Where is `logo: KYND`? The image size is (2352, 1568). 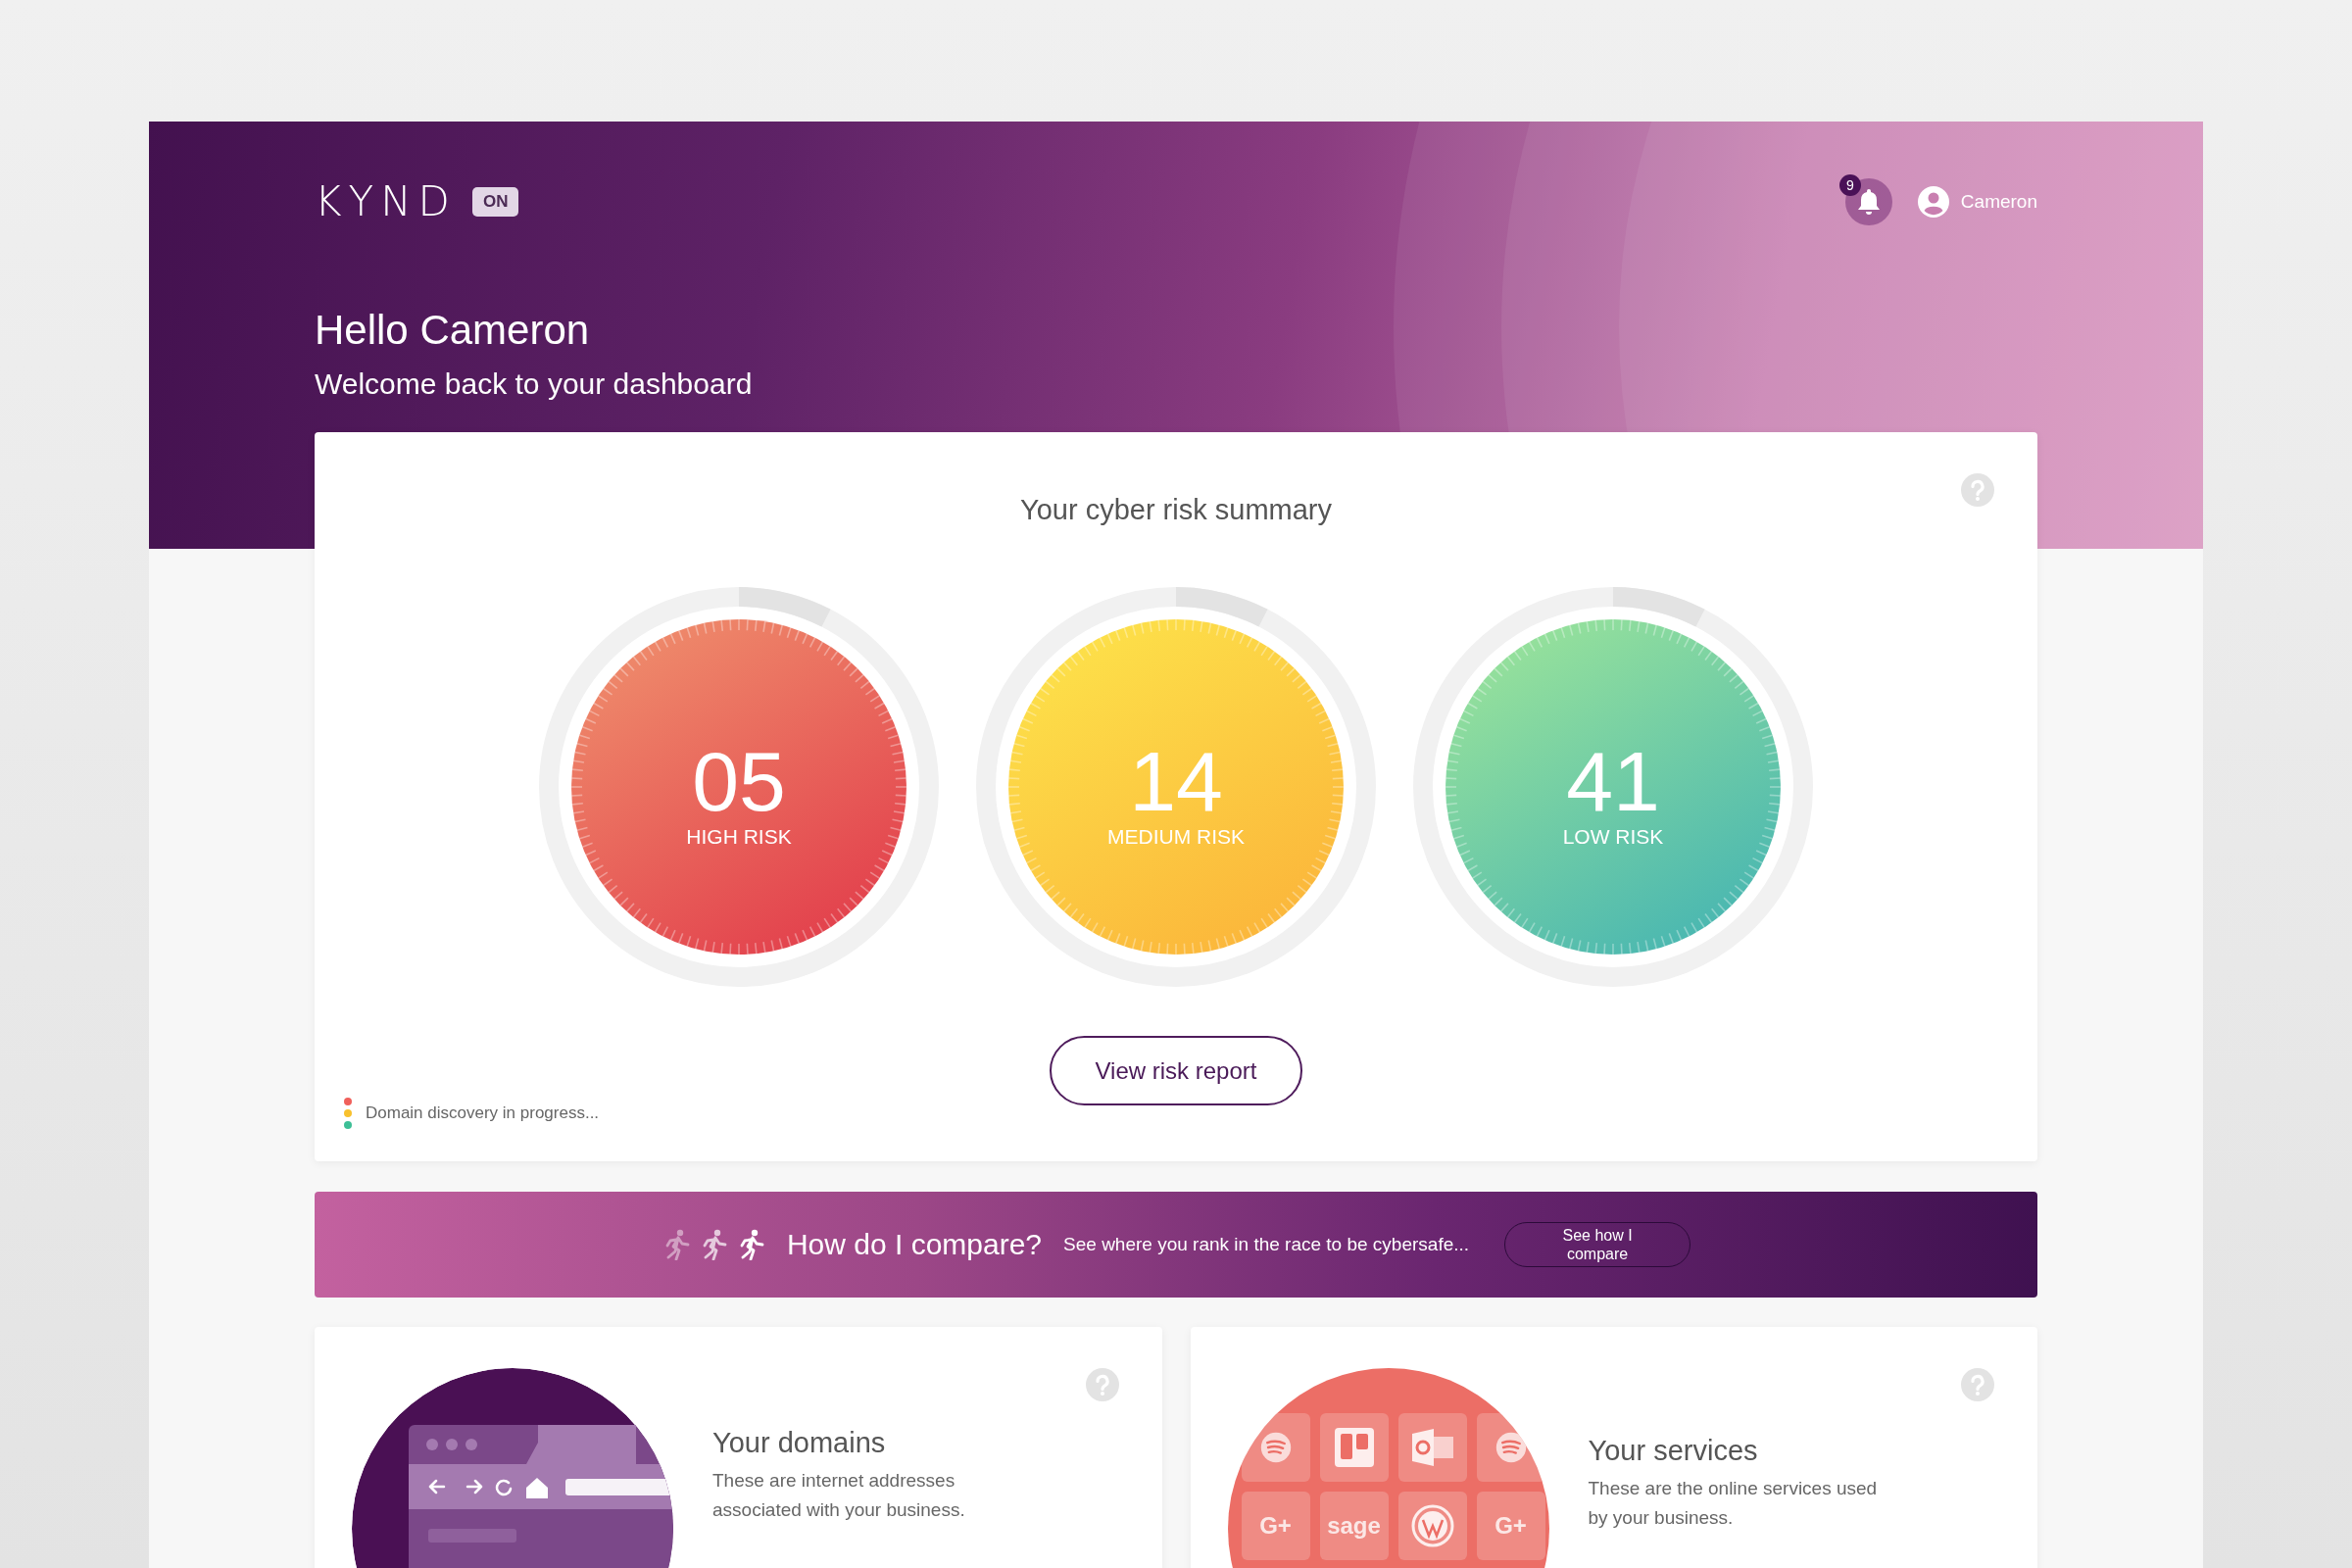
logo: KYND is located at coordinates (386, 201).